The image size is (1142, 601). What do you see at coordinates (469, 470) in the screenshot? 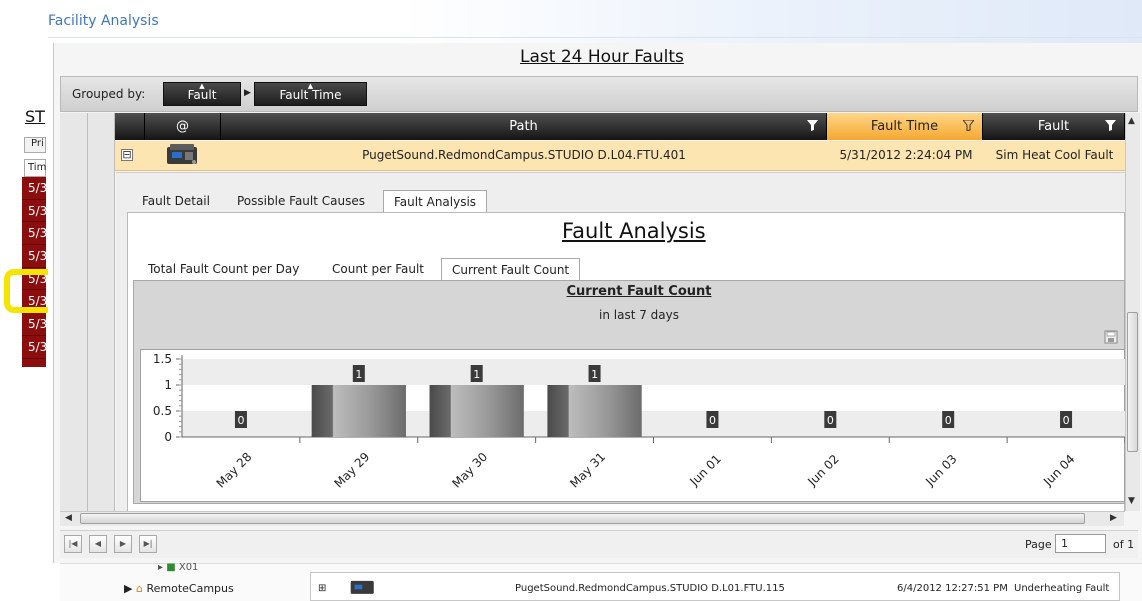
I see `x-tick-label: May 30` at bounding box center [469, 470].